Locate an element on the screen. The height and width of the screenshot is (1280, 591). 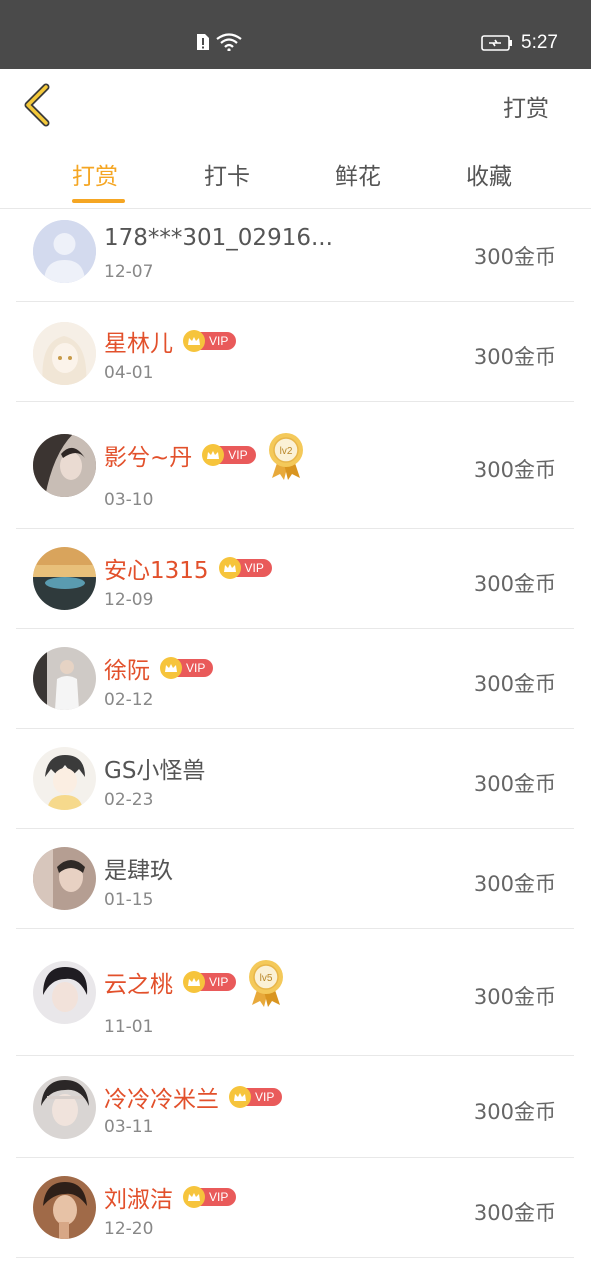
reward-row: 云之桃 VIP lv5 11-01 300金币 is located at coordinates (295, 992).